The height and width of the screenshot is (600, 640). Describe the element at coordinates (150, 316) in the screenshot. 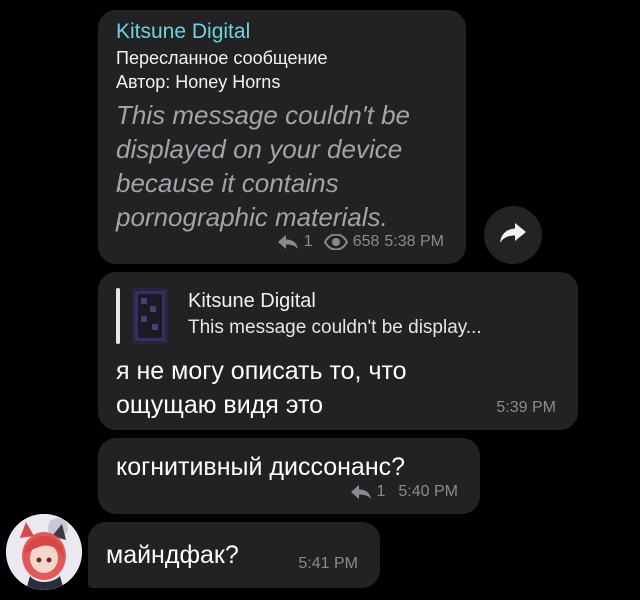

I see `quote-thumbnail` at that location.